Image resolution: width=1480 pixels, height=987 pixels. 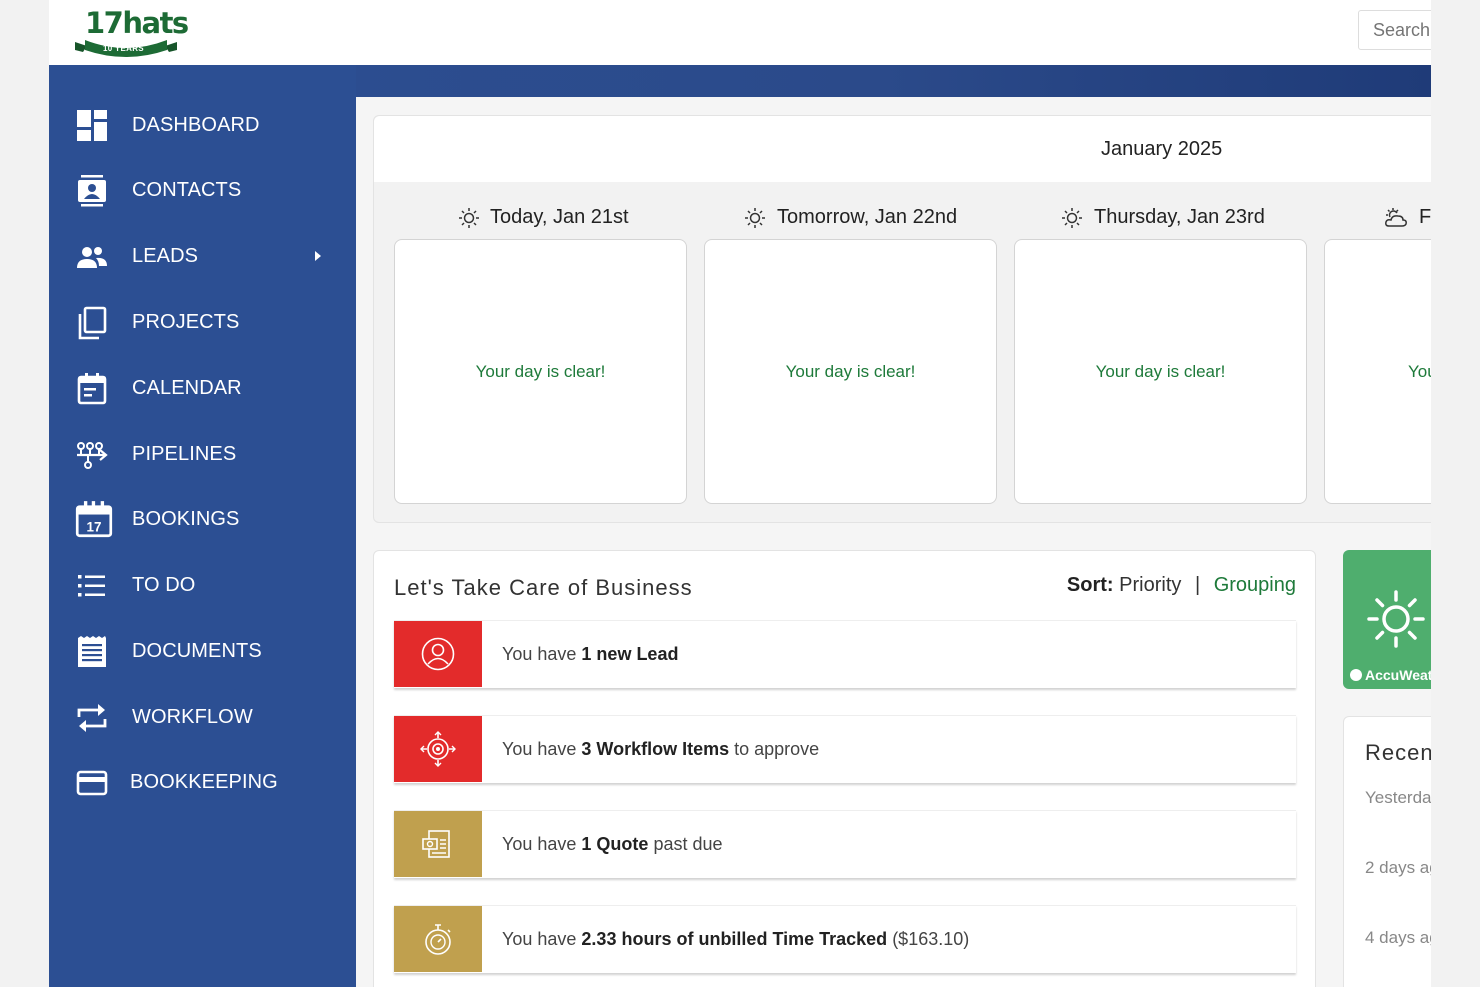 I want to click on pipelines-icon, so click(x=92, y=455).